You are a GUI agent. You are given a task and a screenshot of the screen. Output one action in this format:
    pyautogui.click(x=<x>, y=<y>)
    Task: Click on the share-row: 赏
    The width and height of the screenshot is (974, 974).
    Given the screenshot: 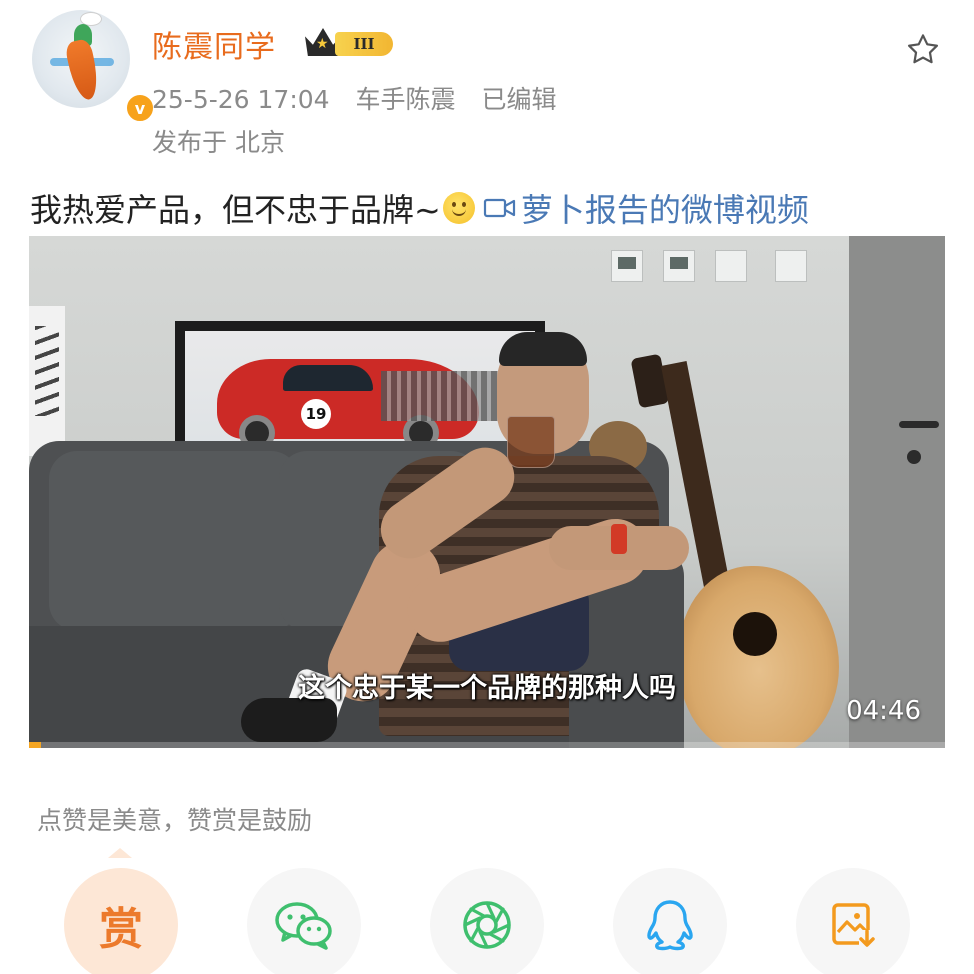 What is the action you would take?
    pyautogui.click(x=487, y=916)
    